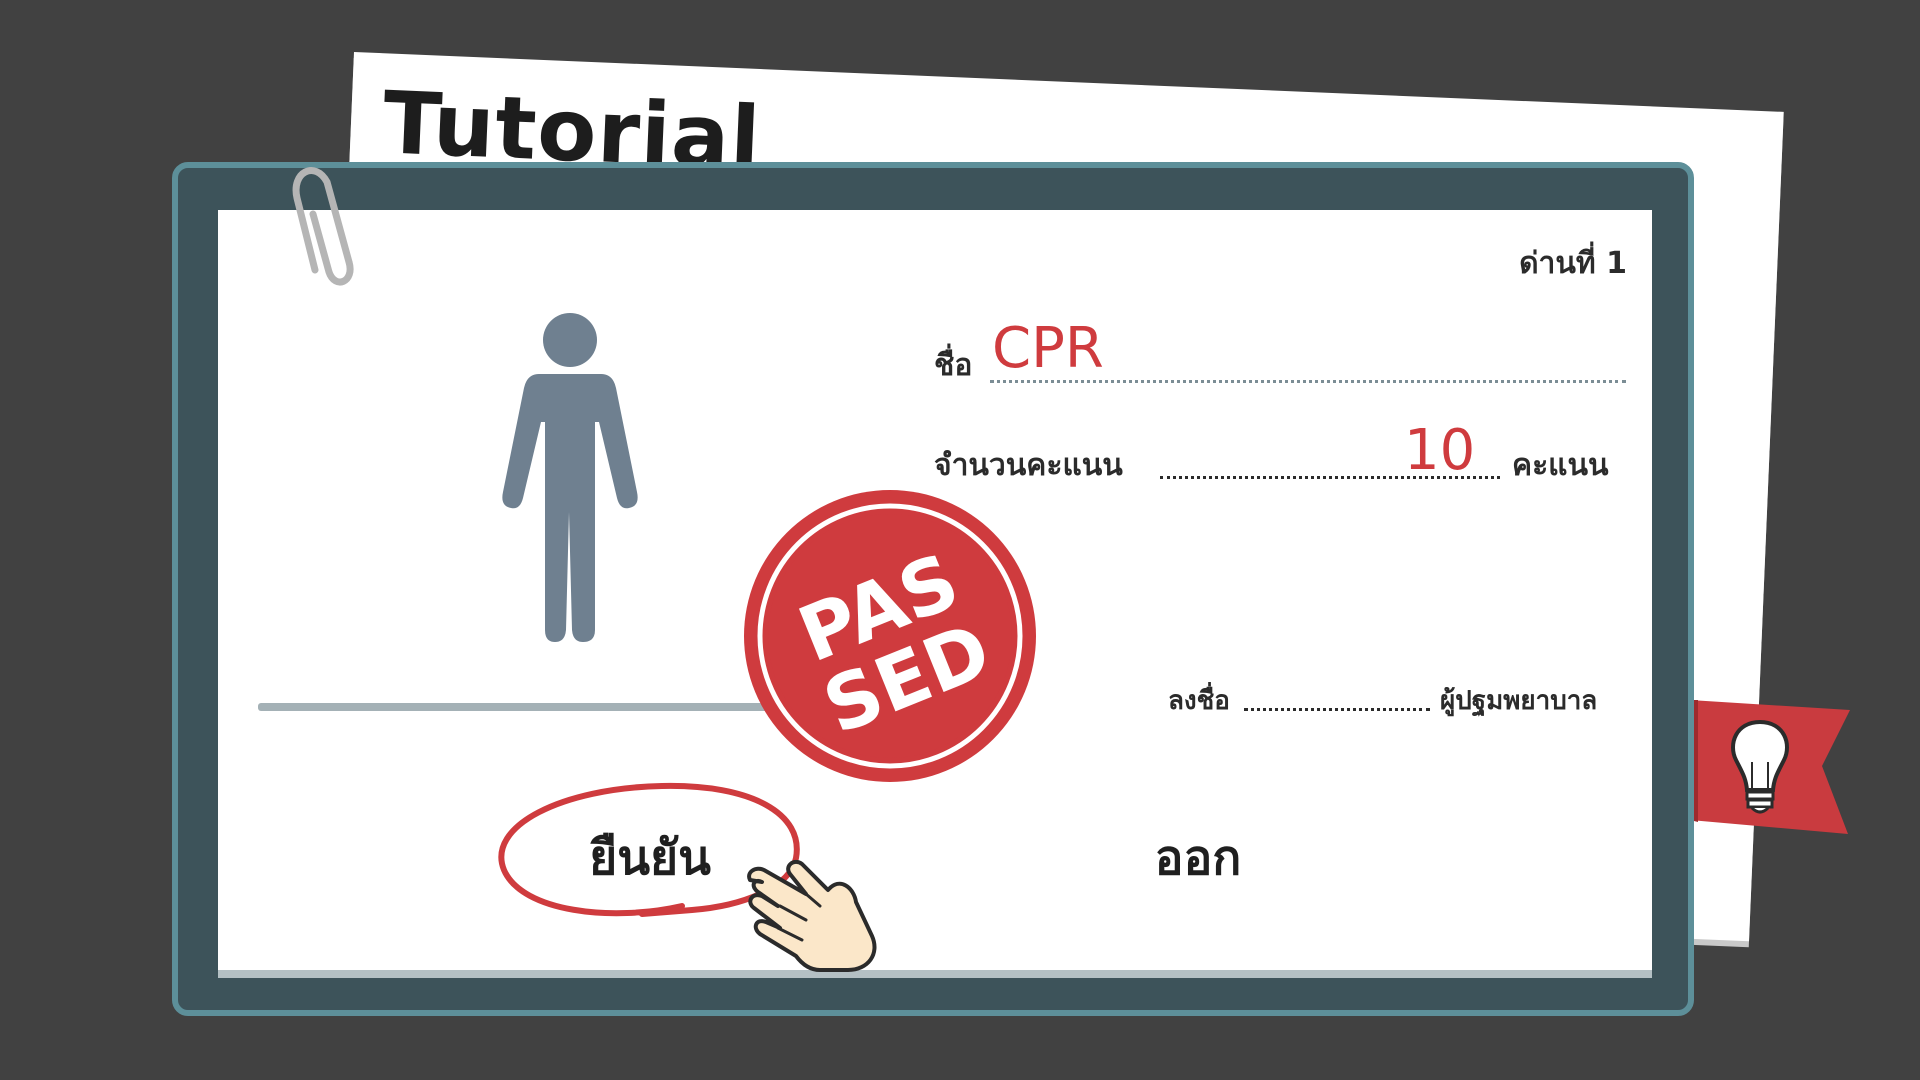  I want to click on paperclip-icon, so click(323, 226).